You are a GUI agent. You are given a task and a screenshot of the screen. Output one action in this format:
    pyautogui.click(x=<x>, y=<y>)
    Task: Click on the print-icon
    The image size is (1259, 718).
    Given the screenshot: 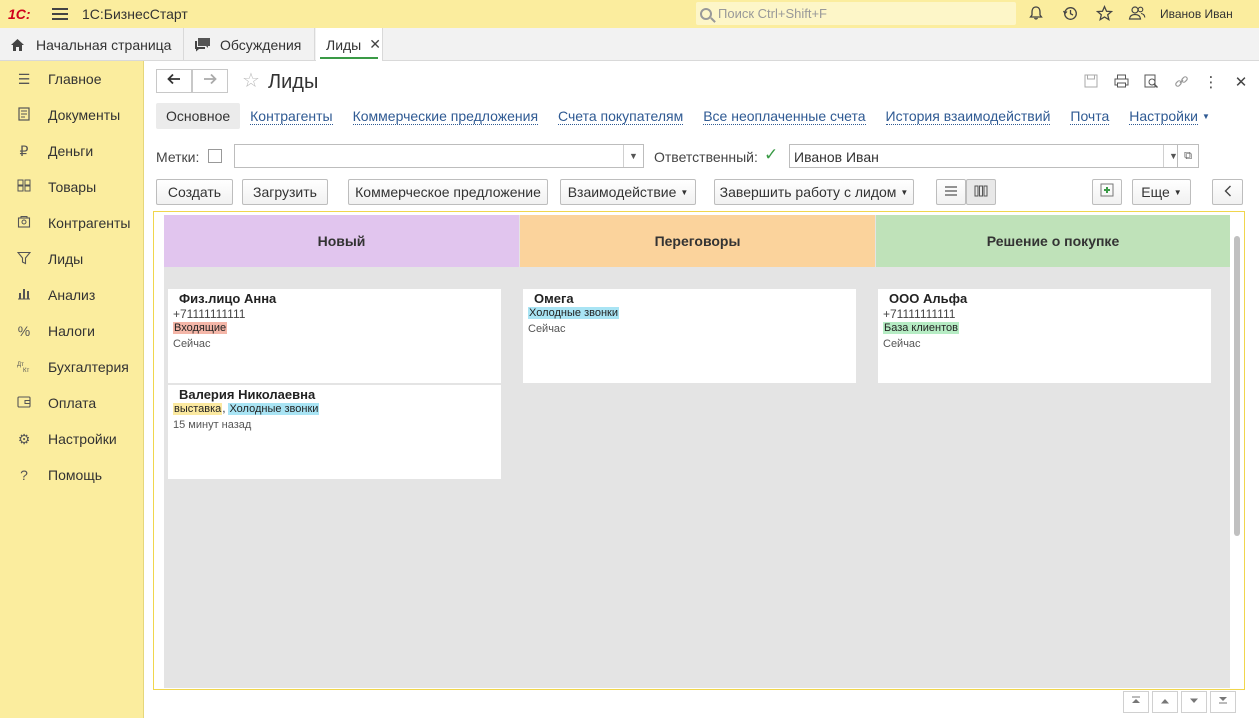 What is the action you would take?
    pyautogui.click(x=1121, y=83)
    